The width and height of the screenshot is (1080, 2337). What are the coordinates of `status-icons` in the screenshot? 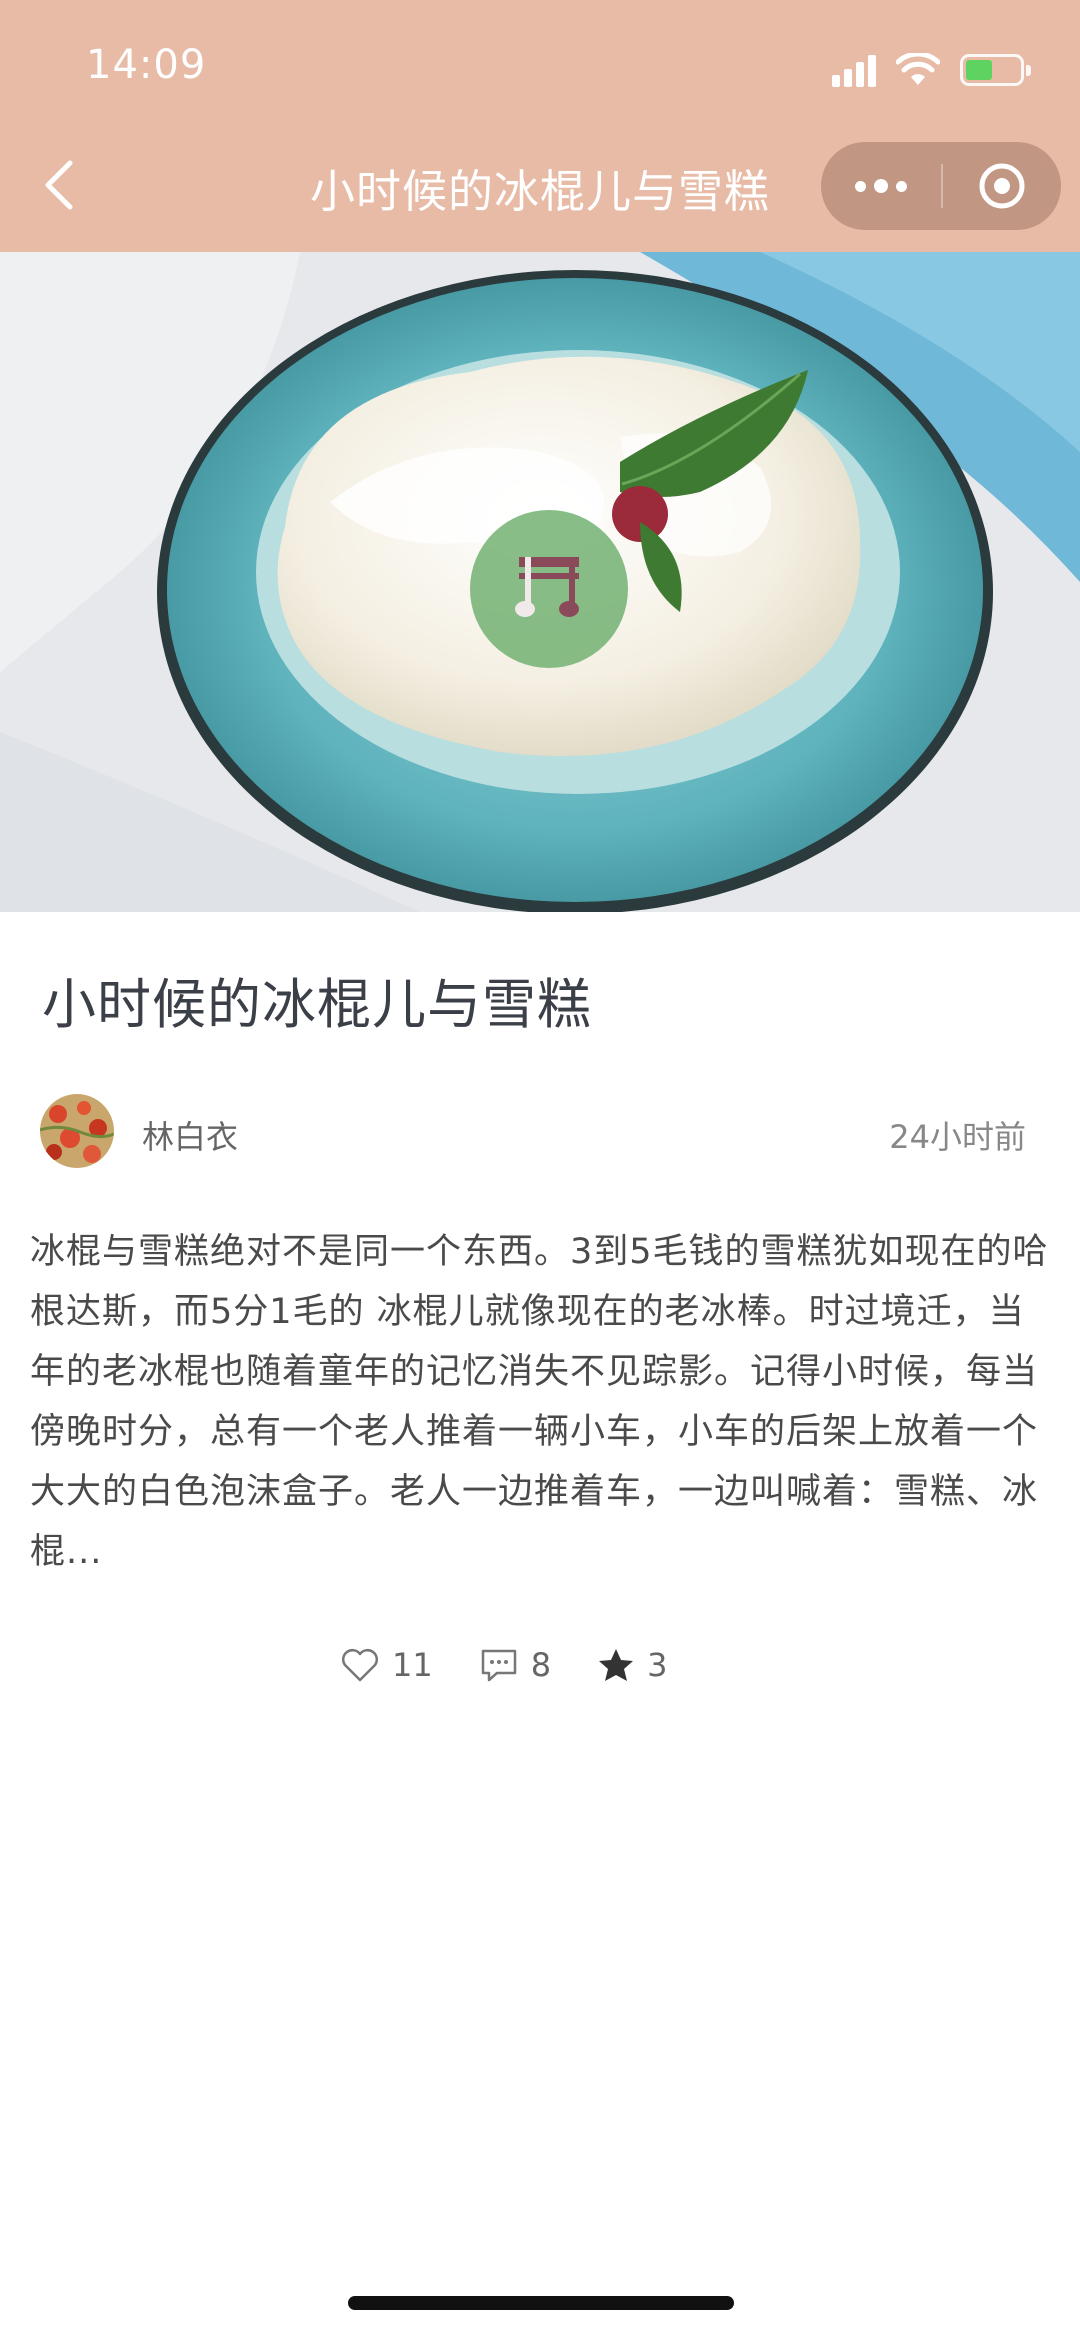 It's located at (931, 70).